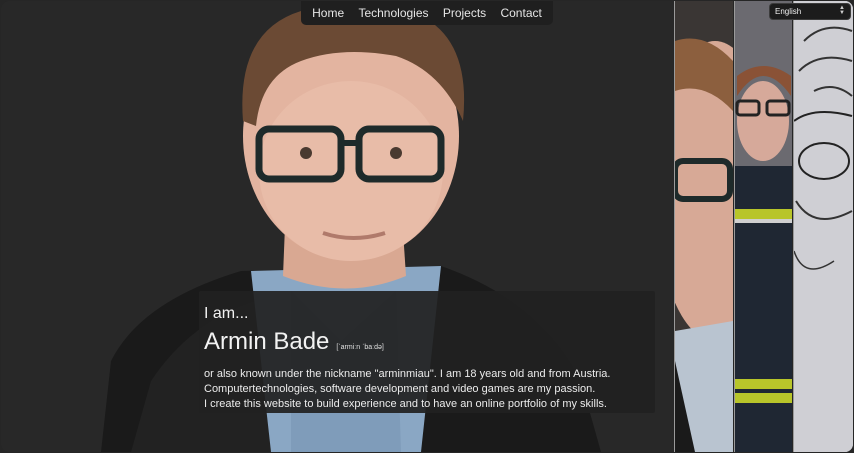  What do you see at coordinates (520, 13) in the screenshot?
I see `nav-contact-link: Contact` at bounding box center [520, 13].